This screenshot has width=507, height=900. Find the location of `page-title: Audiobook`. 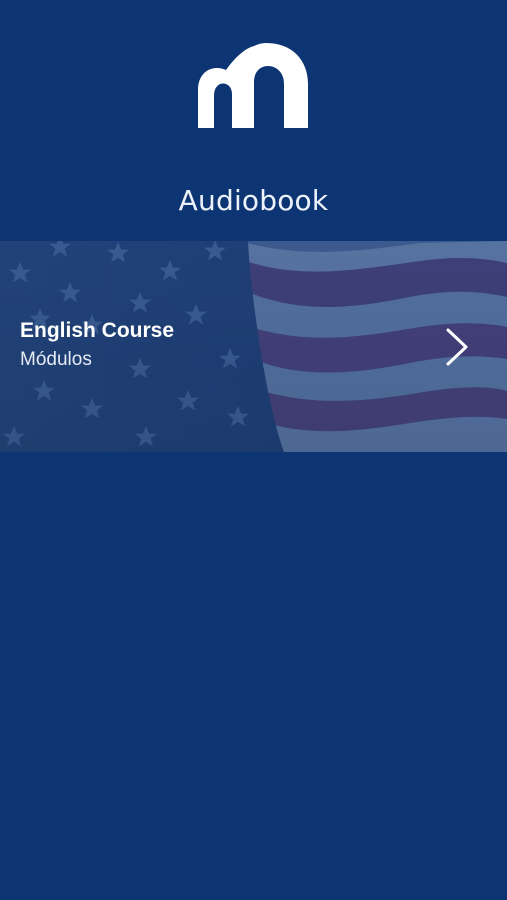

page-title: Audiobook is located at coordinates (253, 200).